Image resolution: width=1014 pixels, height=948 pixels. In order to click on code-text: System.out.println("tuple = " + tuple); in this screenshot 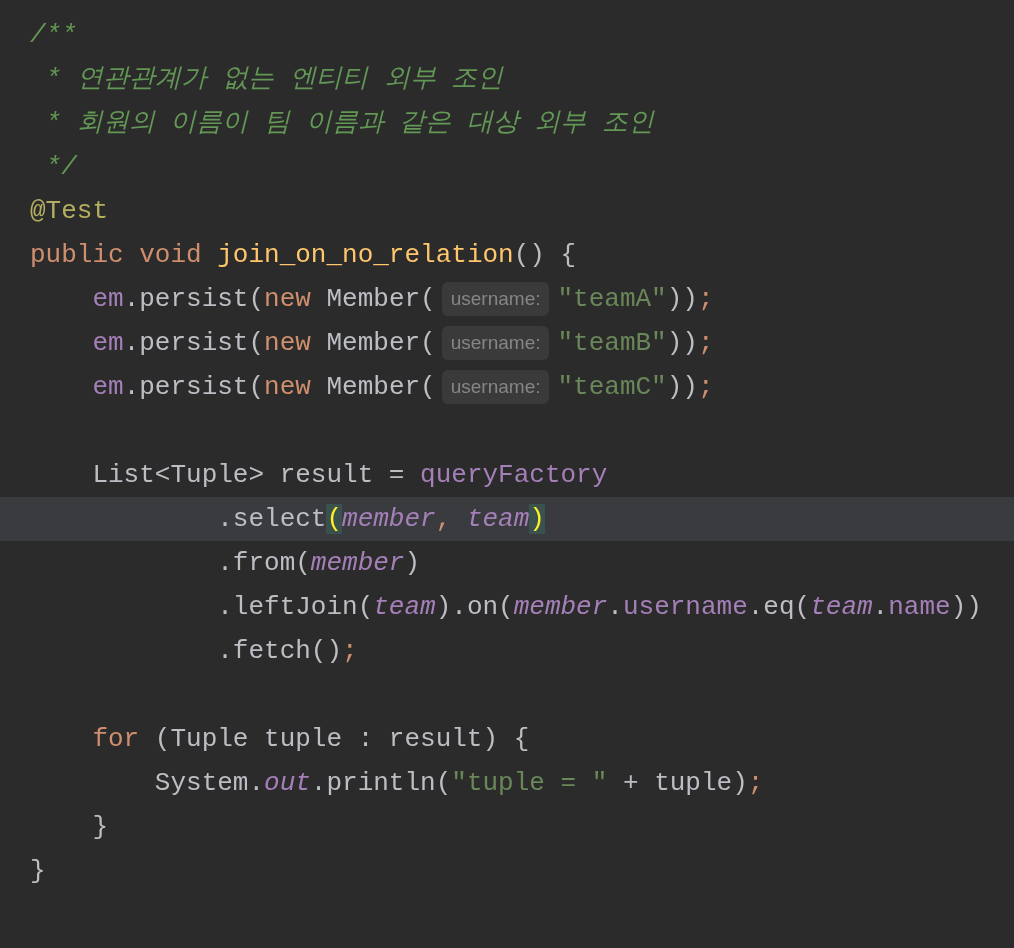, I will do `click(458, 783)`.